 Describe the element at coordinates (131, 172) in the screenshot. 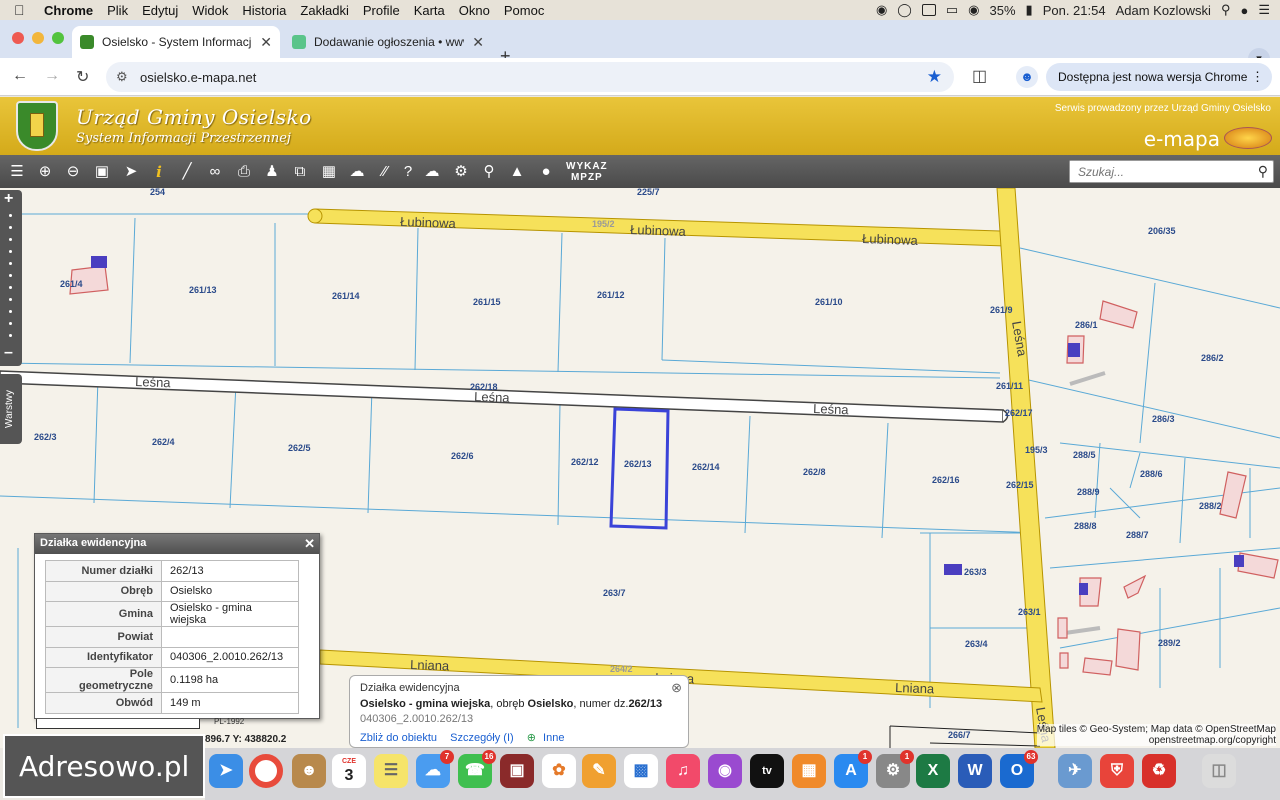

I see `pointer-icon: ➤` at that location.